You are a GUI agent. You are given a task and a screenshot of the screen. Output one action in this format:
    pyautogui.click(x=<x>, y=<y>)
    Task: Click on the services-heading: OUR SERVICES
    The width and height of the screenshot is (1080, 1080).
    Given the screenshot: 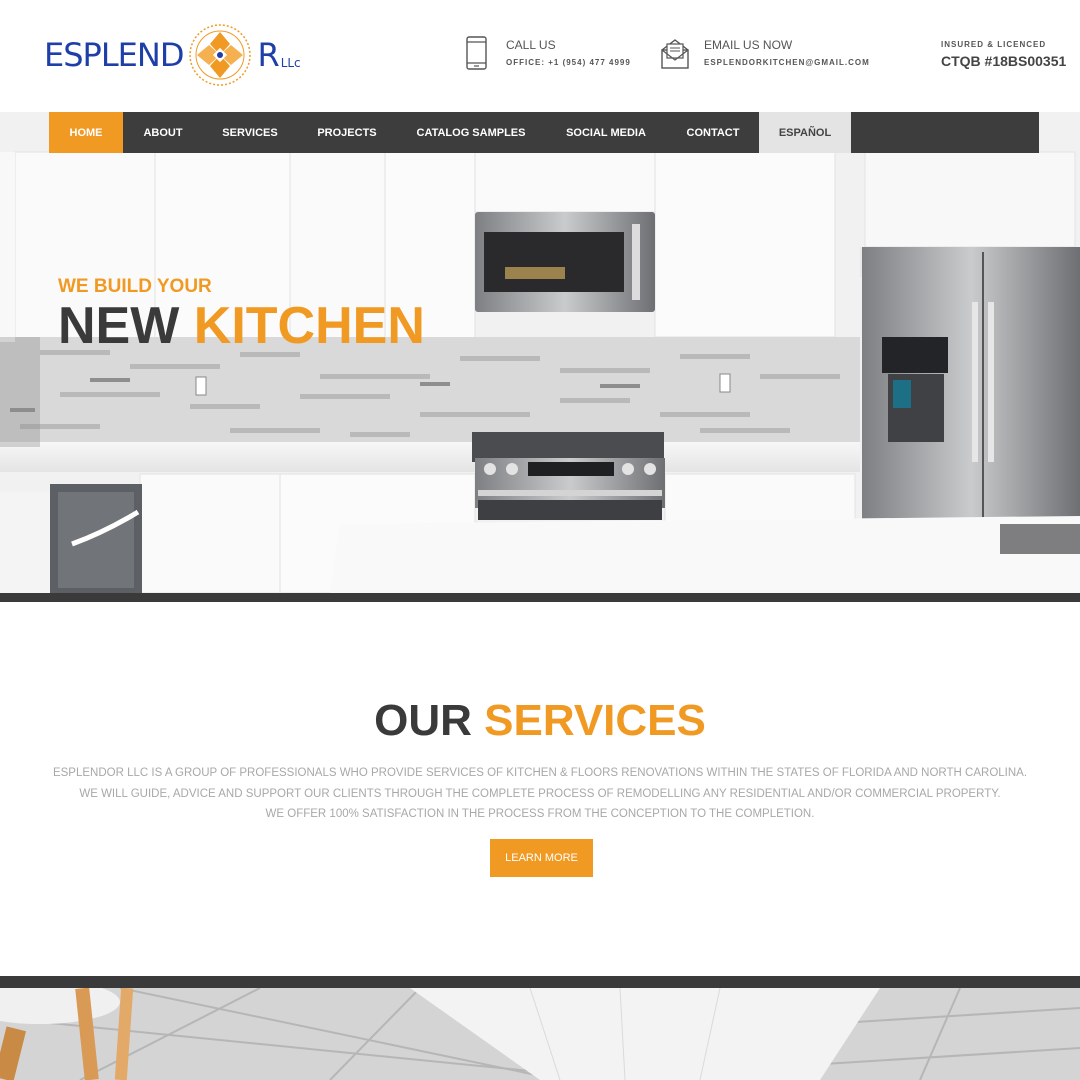 What is the action you would take?
    pyautogui.click(x=540, y=721)
    